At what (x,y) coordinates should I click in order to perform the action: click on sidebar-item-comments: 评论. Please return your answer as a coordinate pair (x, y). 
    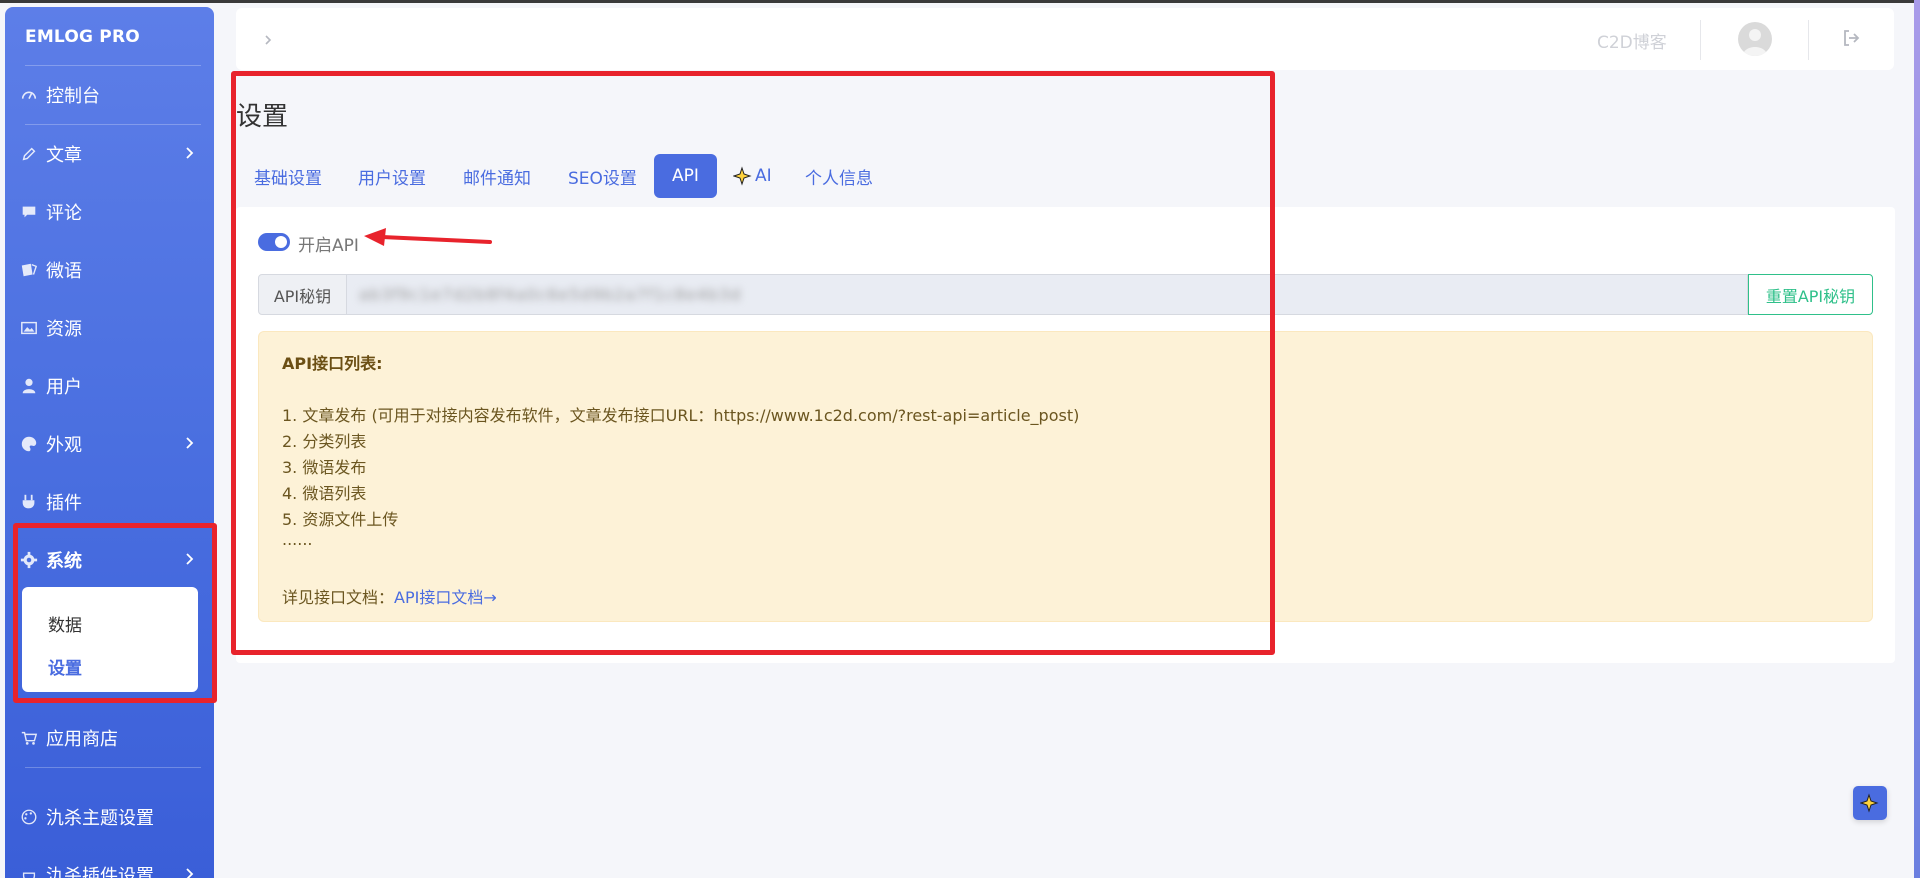
    Looking at the image, I should click on (112, 212).